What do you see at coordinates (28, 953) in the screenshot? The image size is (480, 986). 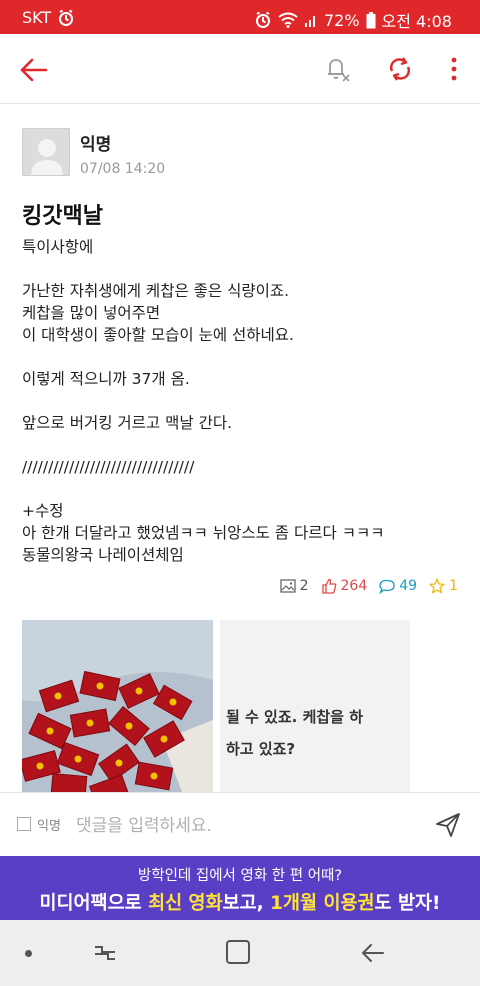 I see `nav-dot-icon` at bounding box center [28, 953].